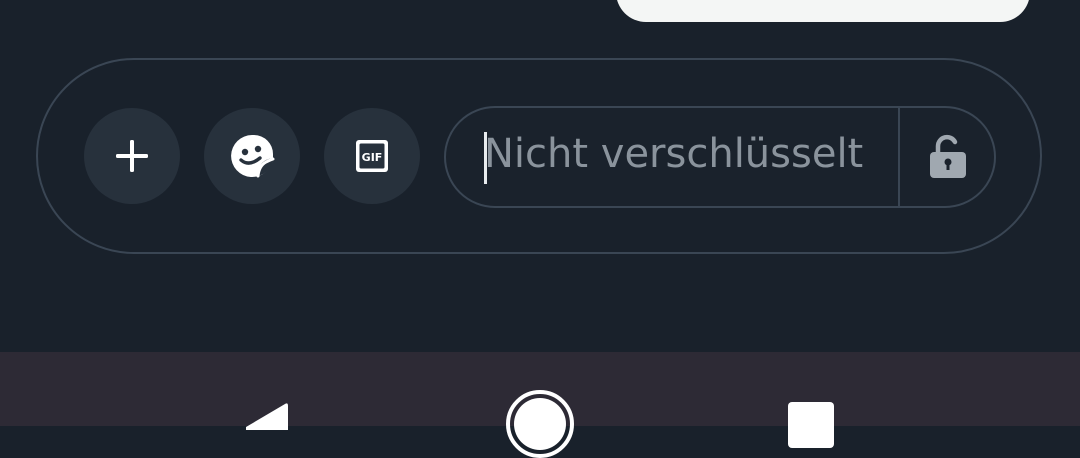 The width and height of the screenshot is (1080, 458). I want to click on unlocked-padlock-icon, so click(948, 156).